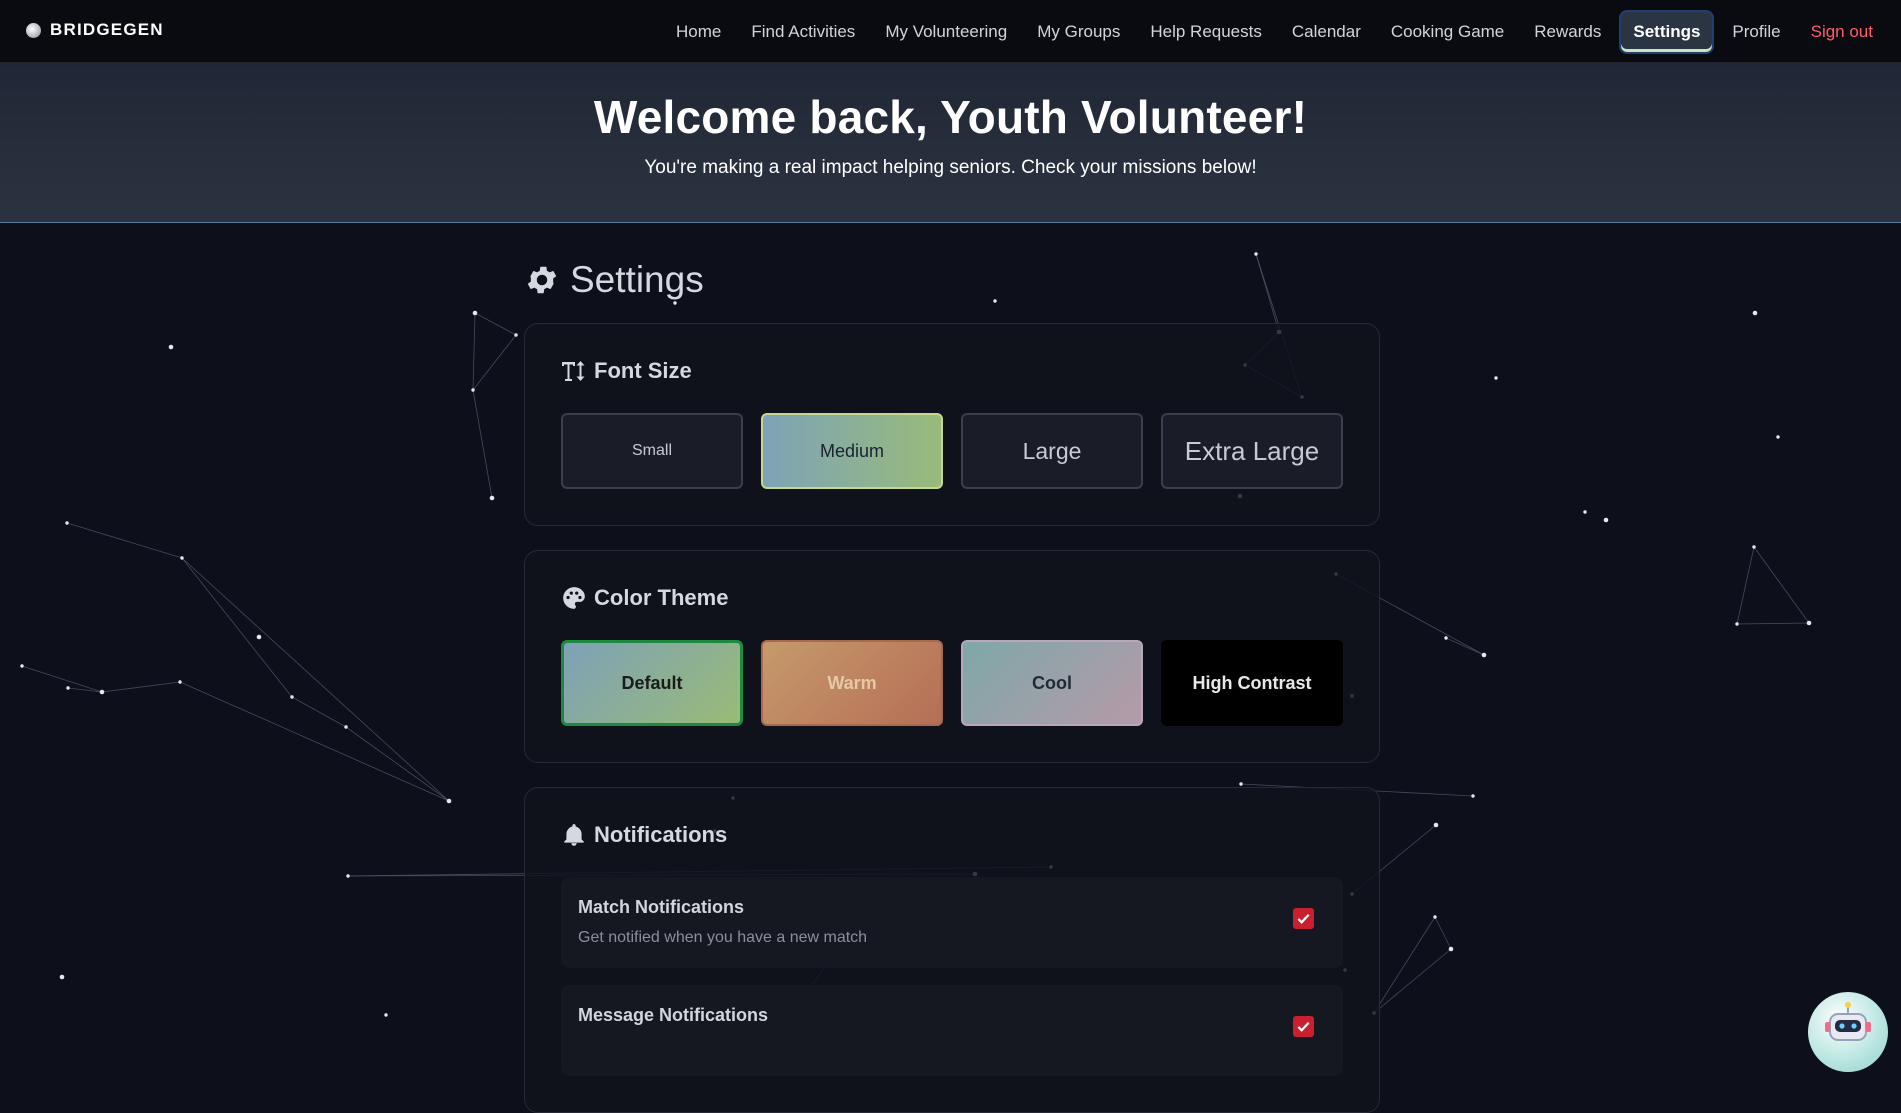 The width and height of the screenshot is (1901, 1113). I want to click on gear-icon, so click(542, 280).